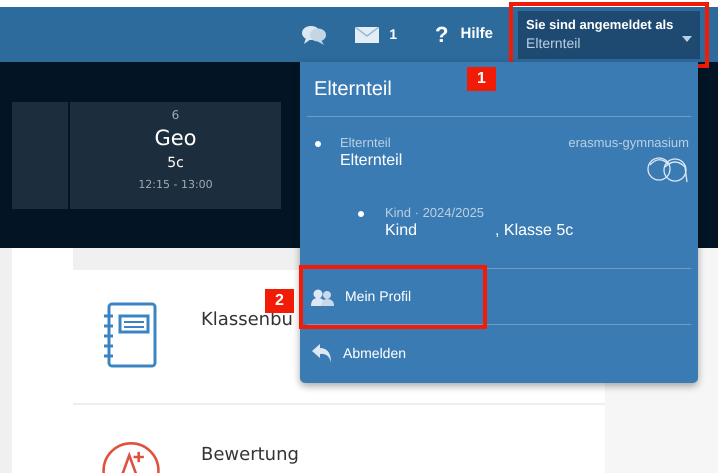 Image resolution: width=718 pixels, height=473 pixels. I want to click on annotation-number: 2, so click(279, 301).